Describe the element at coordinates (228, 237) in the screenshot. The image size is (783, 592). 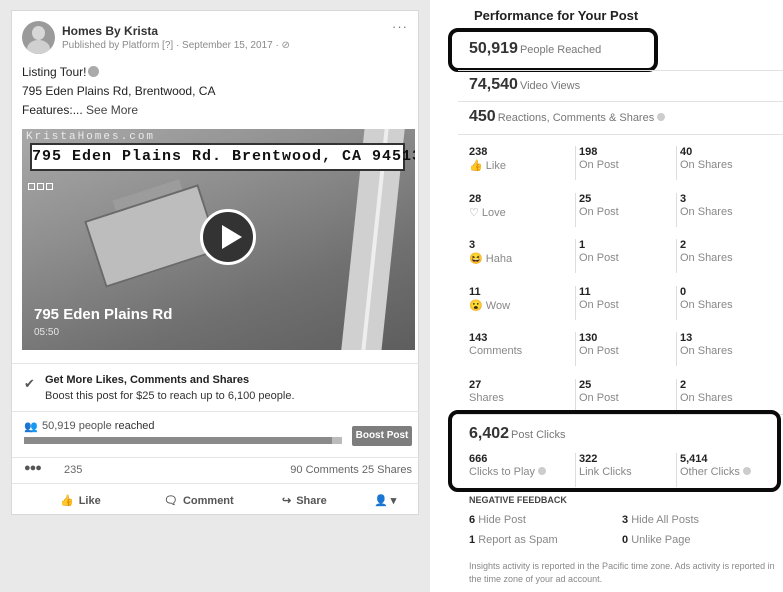
I see `play-button` at that location.